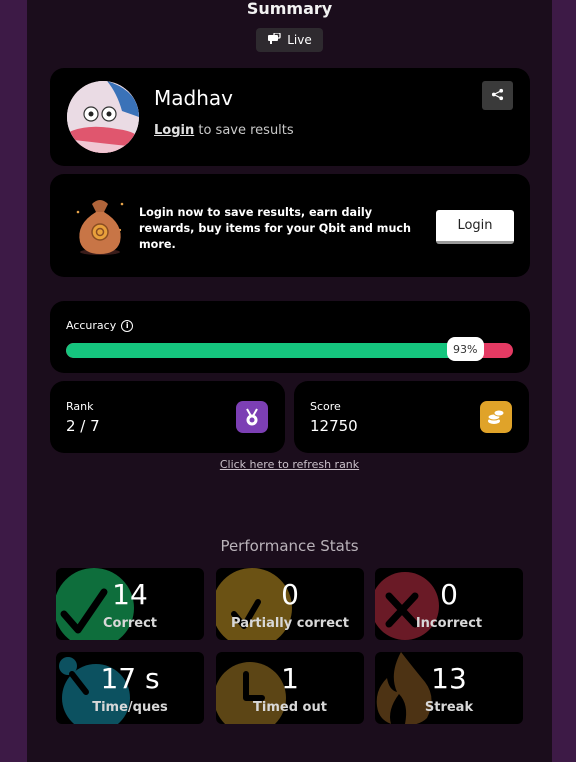 The width and height of the screenshot is (576, 762). Describe the element at coordinates (290, 594) in the screenshot. I see `partially-correct-count: 0` at that location.